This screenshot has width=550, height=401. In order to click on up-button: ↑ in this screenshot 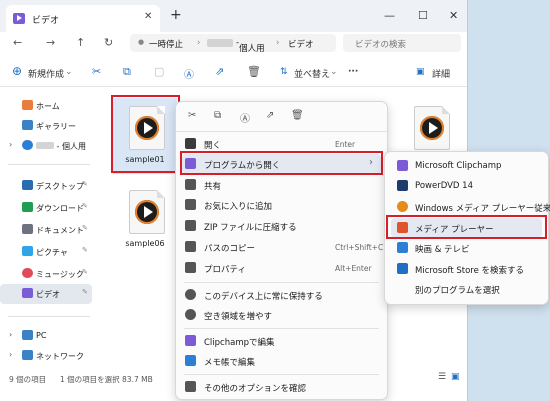, I will do `click(80, 42)`.